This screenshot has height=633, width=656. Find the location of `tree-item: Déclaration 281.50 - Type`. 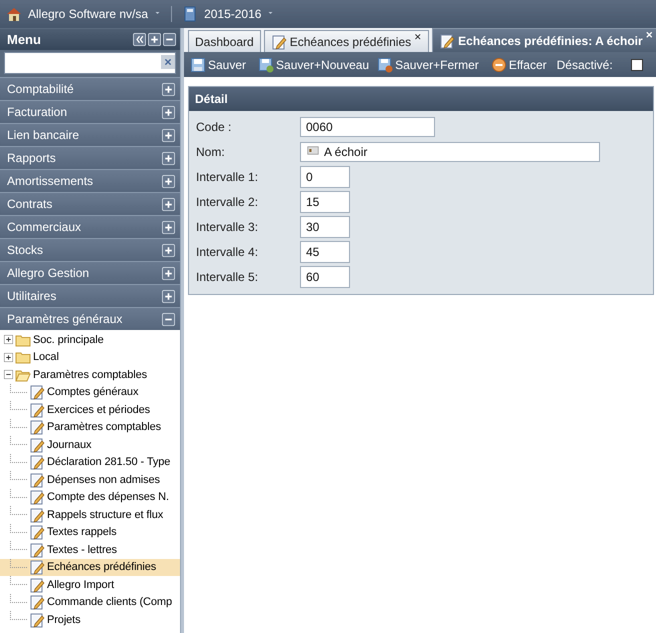

tree-item: Déclaration 281.50 - Type is located at coordinates (90, 462).